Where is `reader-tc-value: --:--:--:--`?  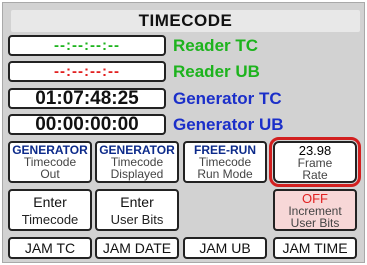
reader-tc-value: --:--:--:-- is located at coordinates (87, 45).